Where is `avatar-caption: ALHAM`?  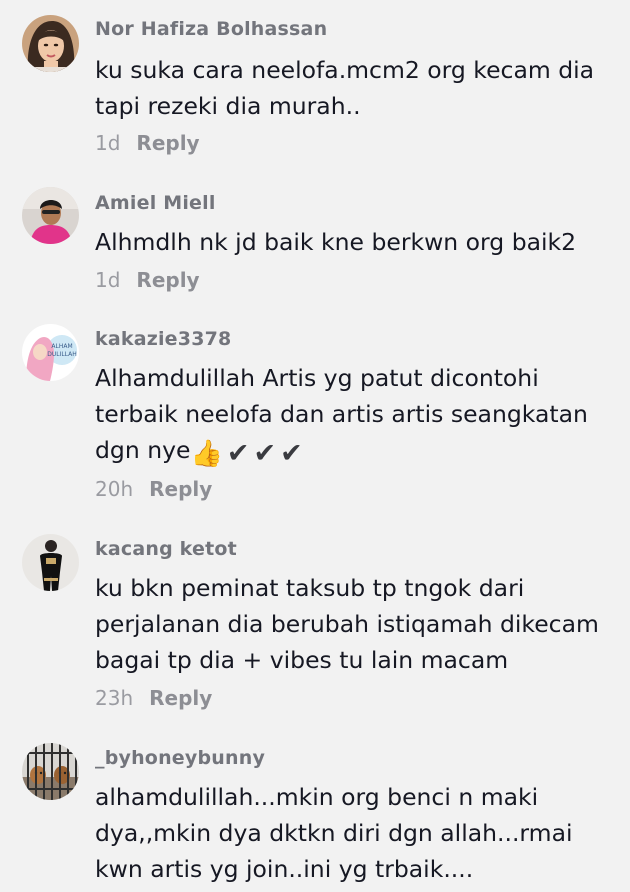 avatar-caption: ALHAM is located at coordinates (61, 346).